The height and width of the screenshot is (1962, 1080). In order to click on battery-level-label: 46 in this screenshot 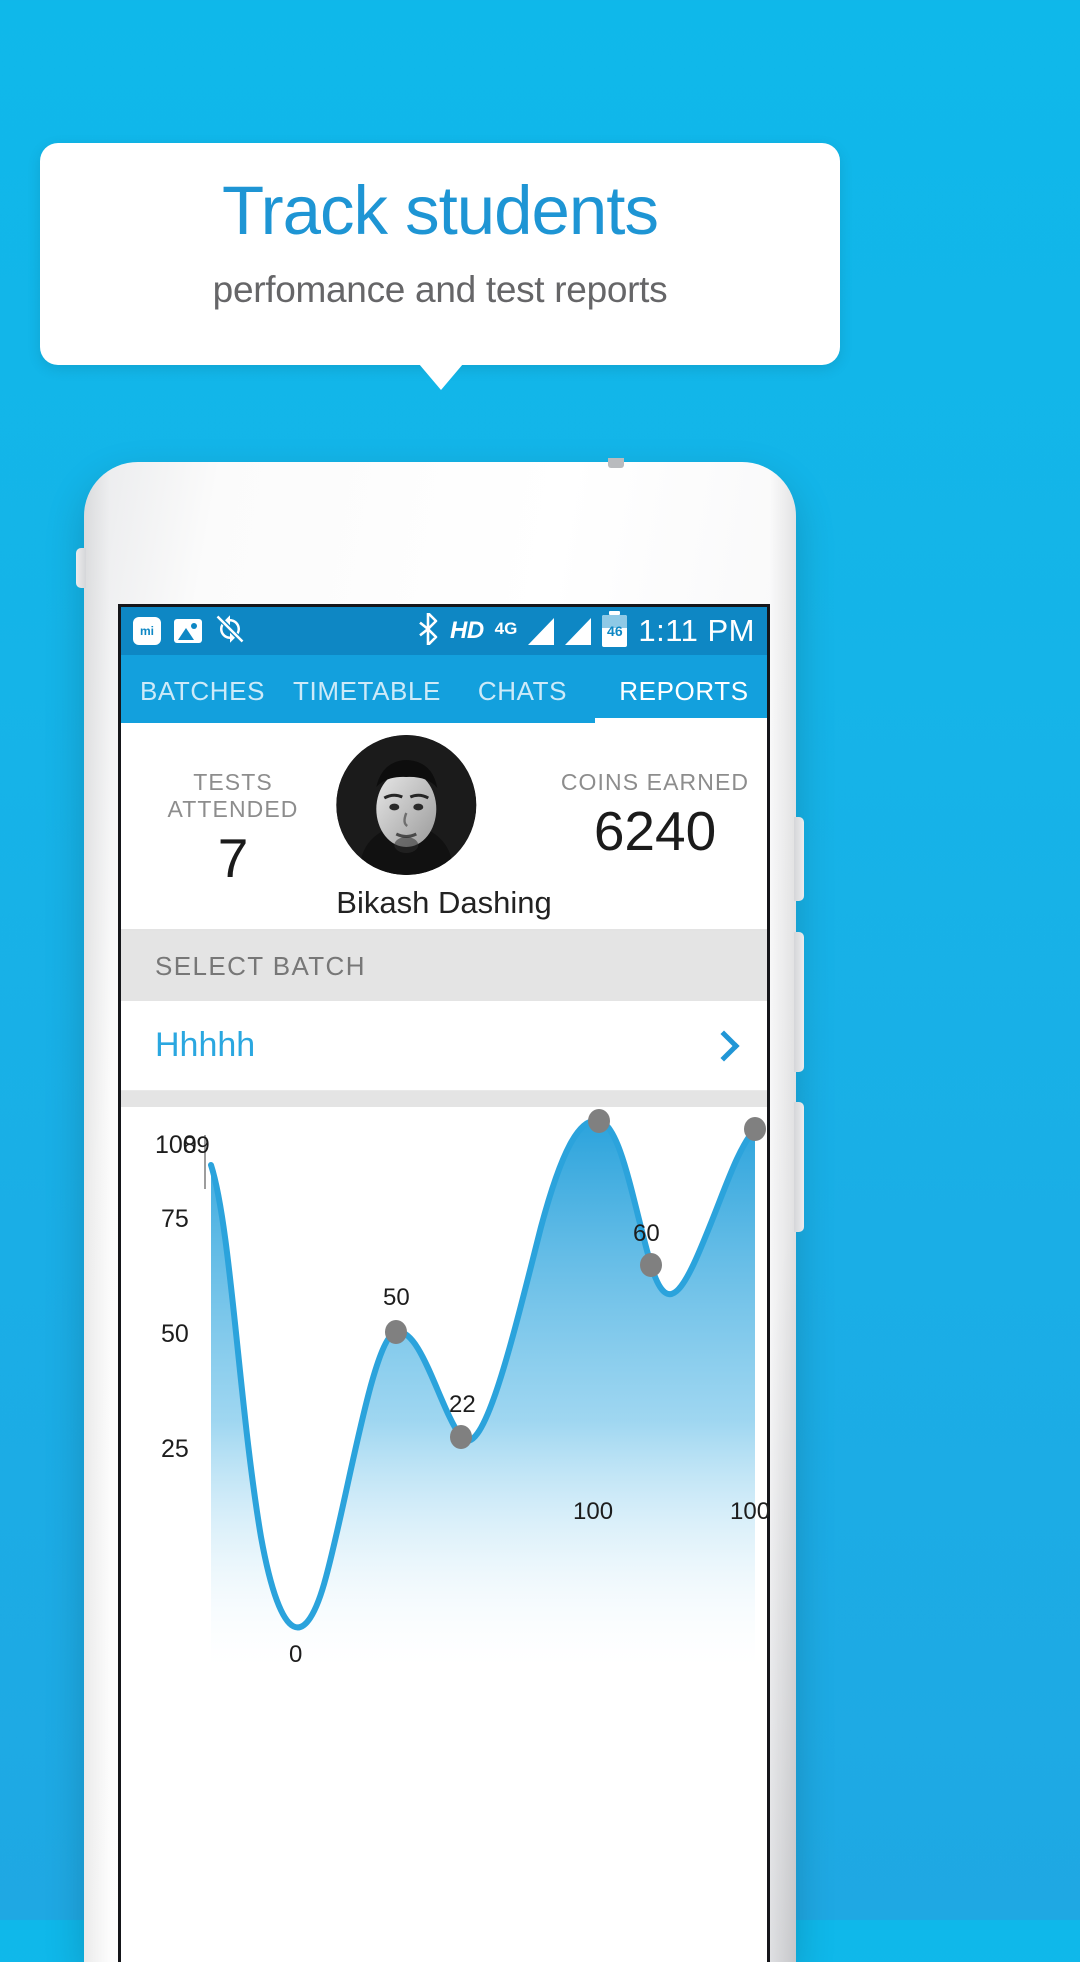, I will do `click(615, 631)`.